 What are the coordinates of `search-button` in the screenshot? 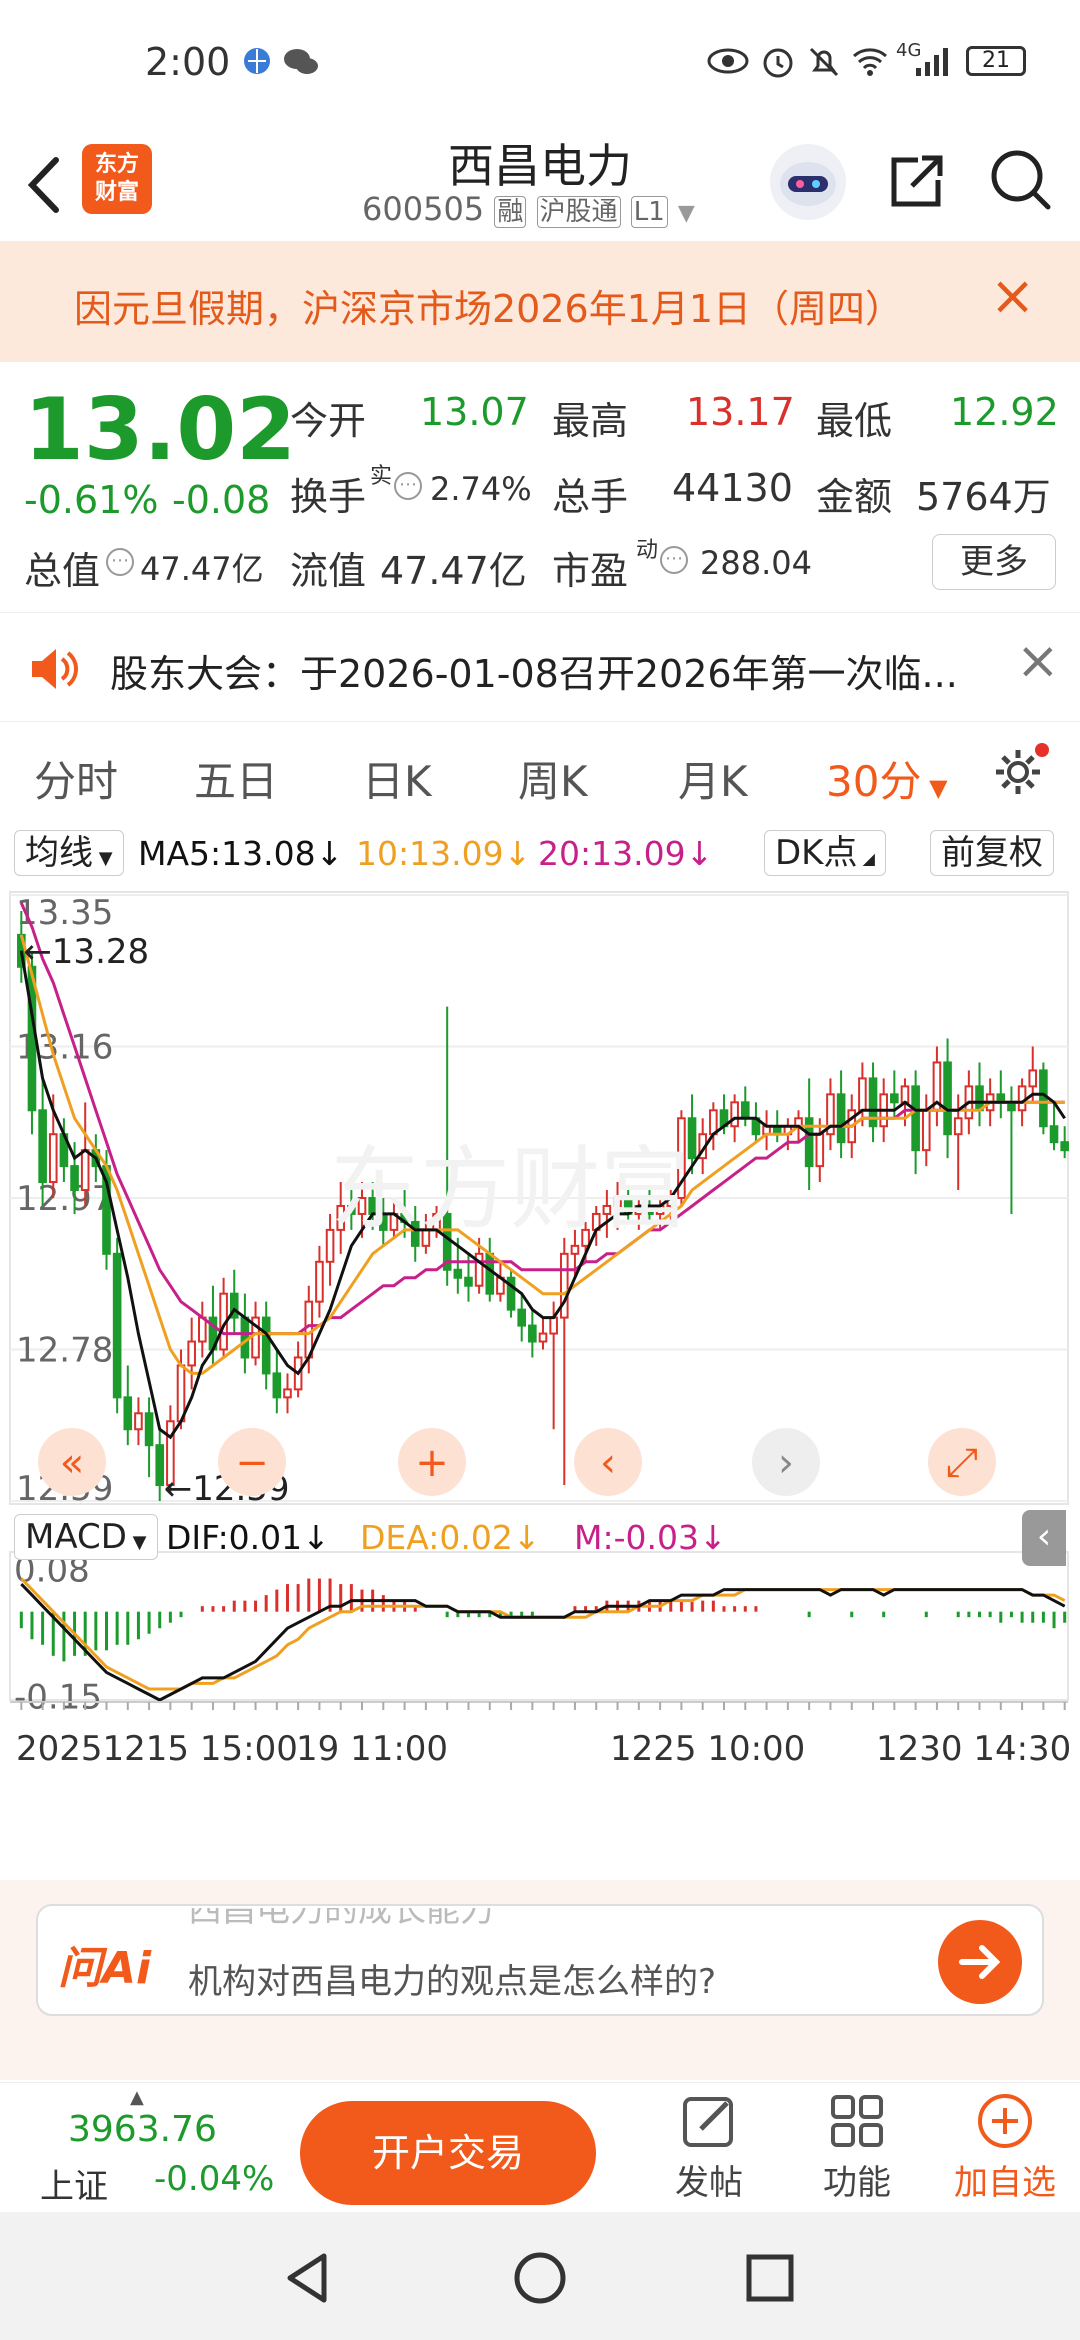 It's located at (1020, 179).